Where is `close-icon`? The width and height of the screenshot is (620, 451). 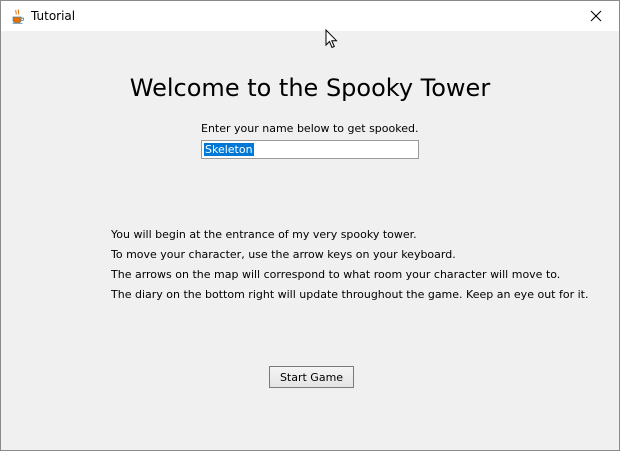
close-icon is located at coordinates (596, 16).